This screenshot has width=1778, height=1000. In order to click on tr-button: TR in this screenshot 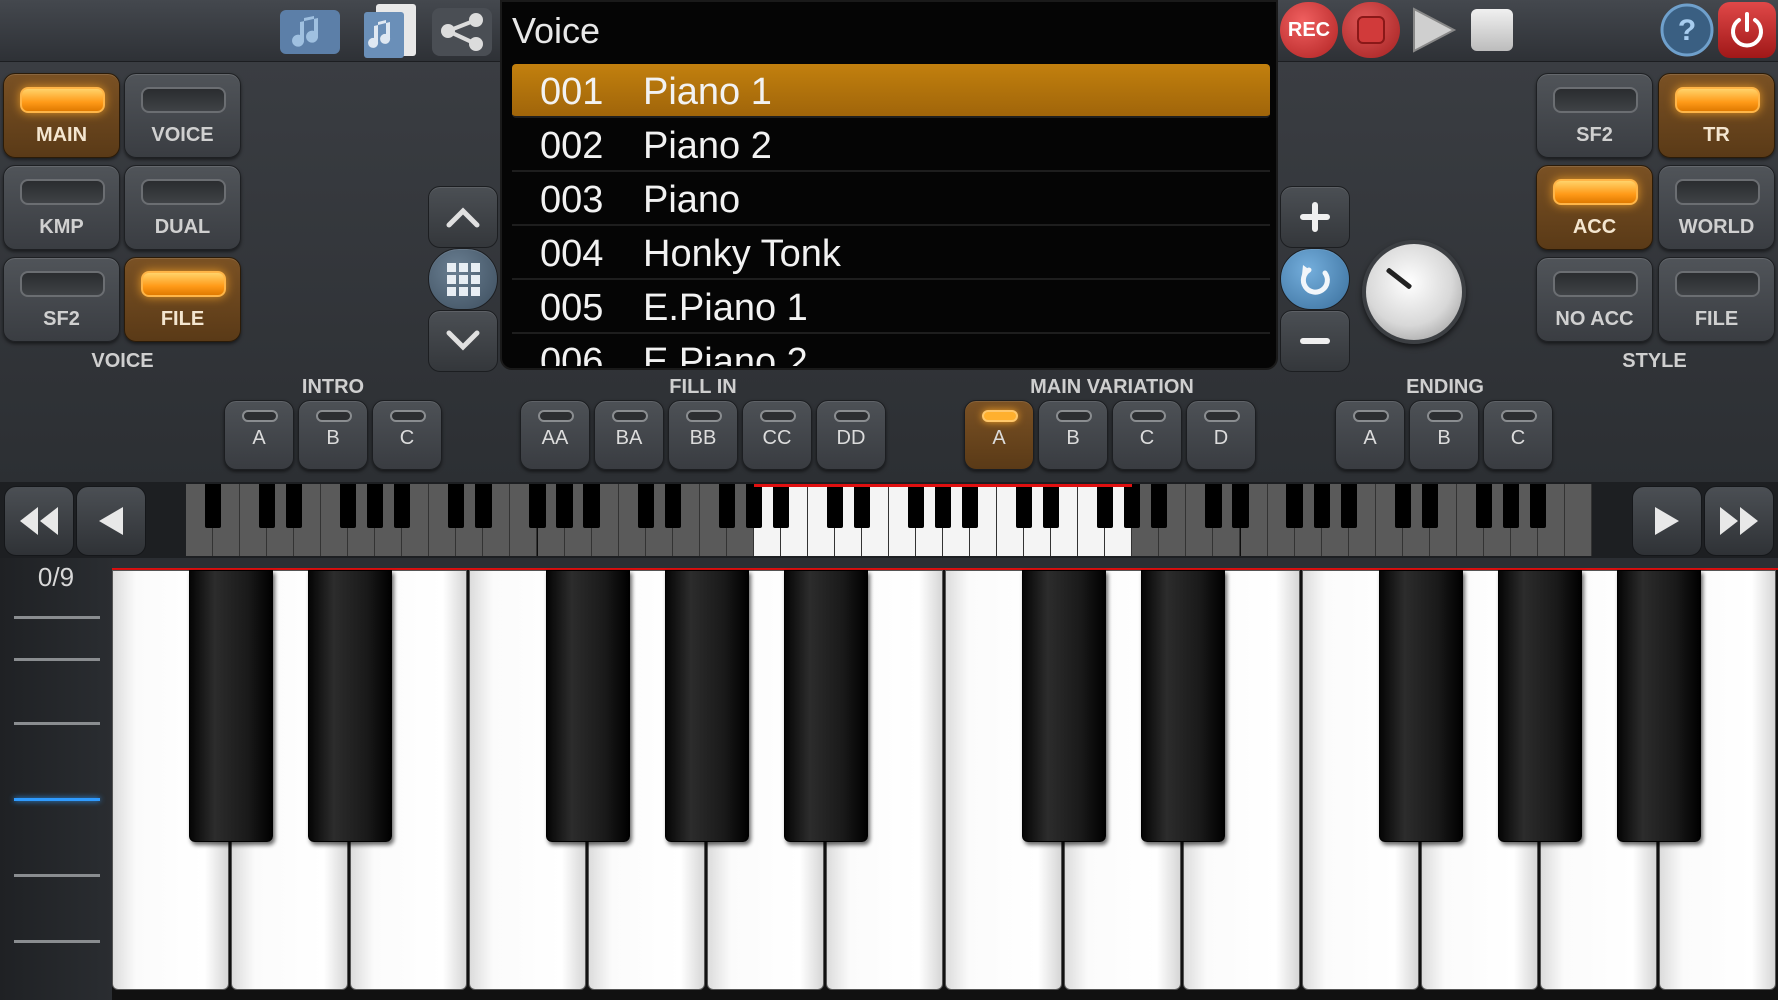, I will do `click(1716, 115)`.